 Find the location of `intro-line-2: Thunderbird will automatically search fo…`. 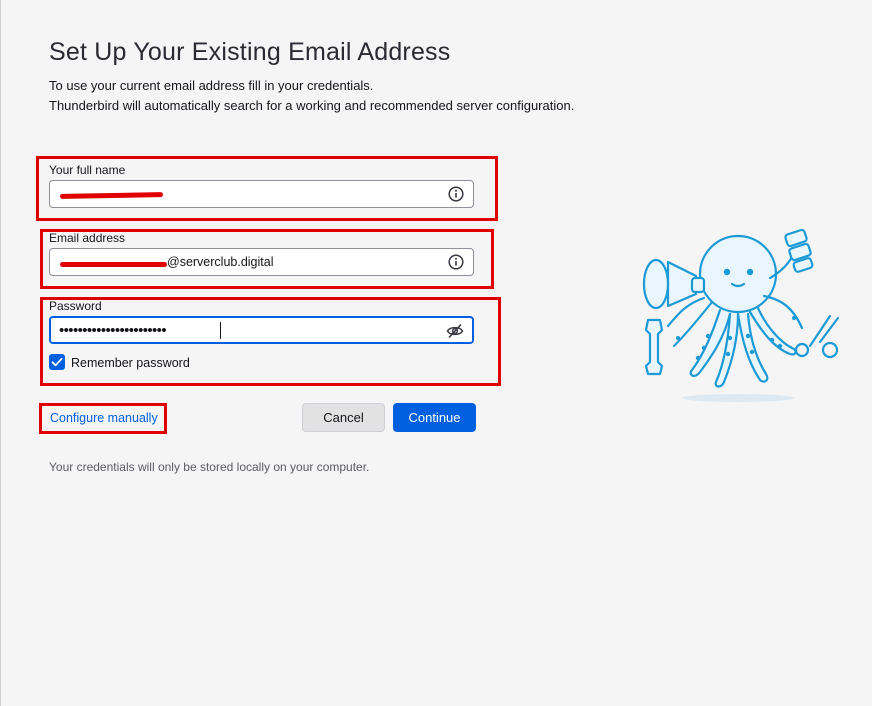

intro-line-2: Thunderbird will automatically search fo… is located at coordinates (312, 105).